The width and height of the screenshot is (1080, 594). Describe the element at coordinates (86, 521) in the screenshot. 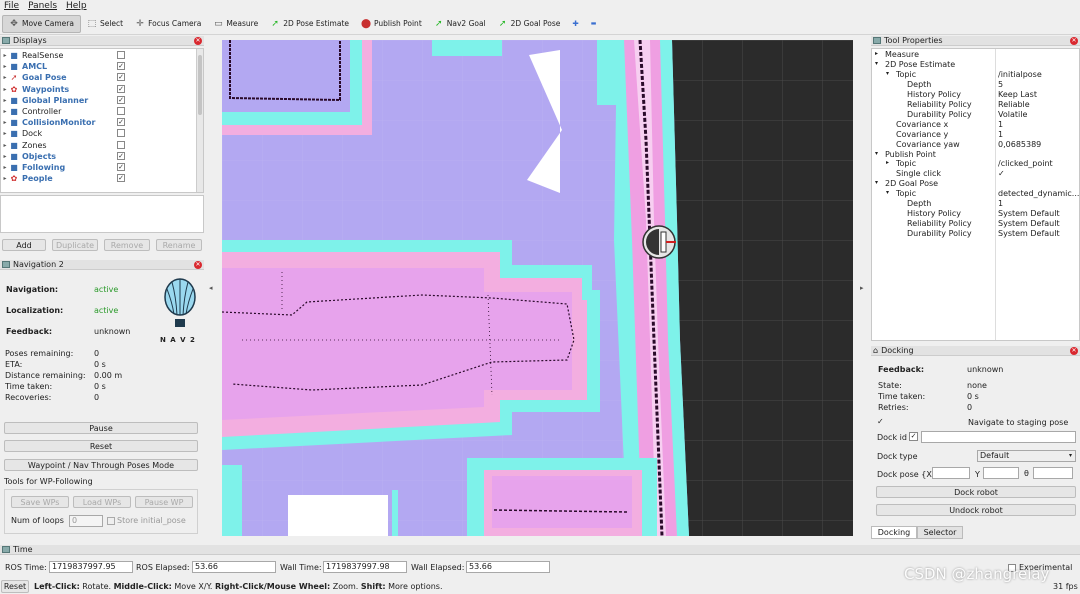

I see `num-loops-input: 0` at that location.